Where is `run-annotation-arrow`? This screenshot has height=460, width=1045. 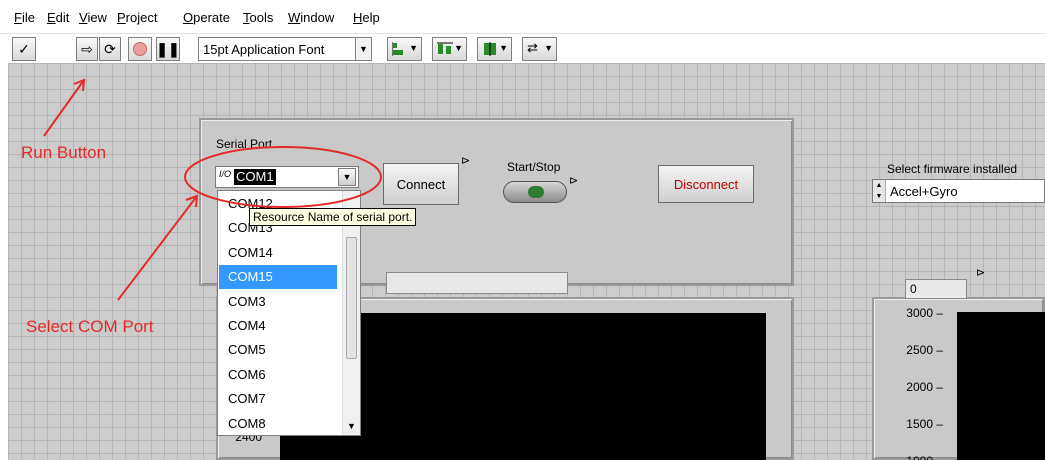 run-annotation-arrow is located at coordinates (64, 108).